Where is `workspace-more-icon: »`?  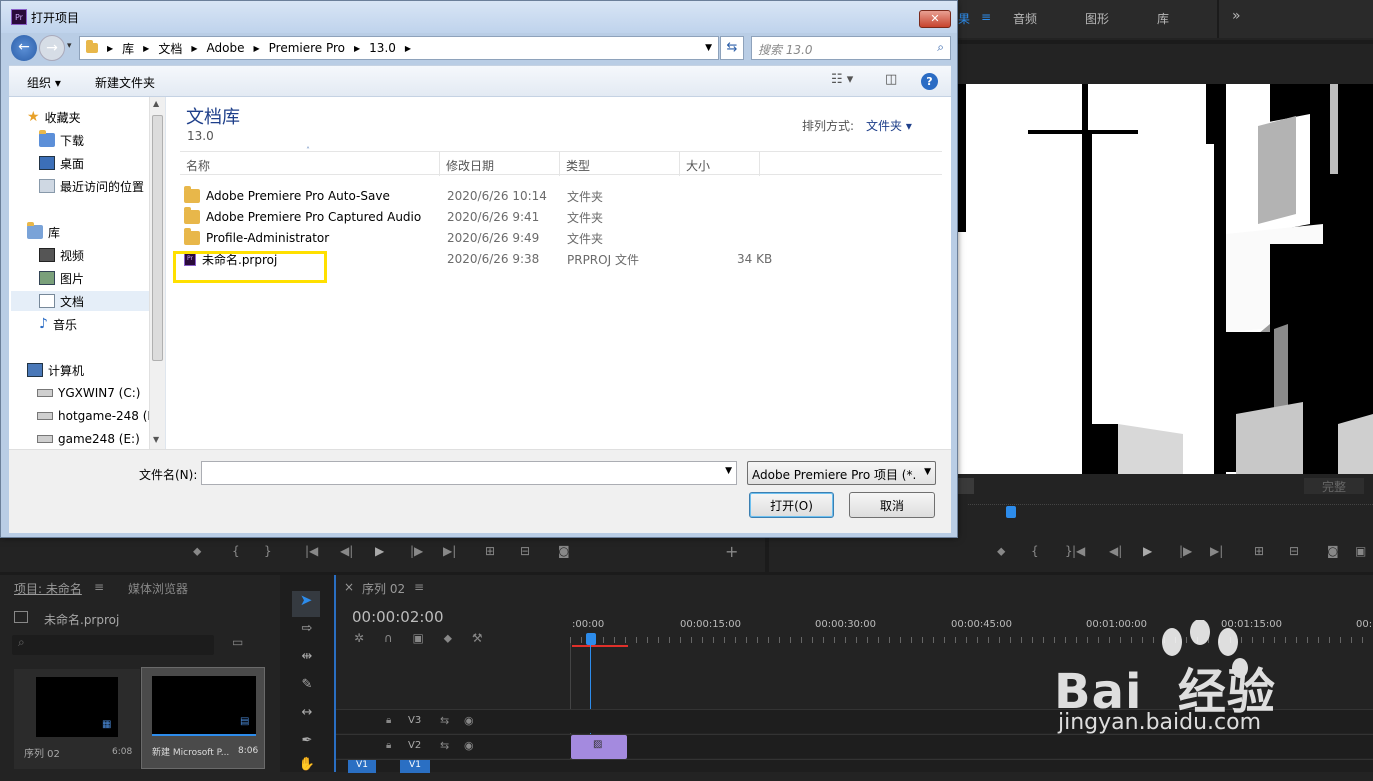
workspace-more-icon: » is located at coordinates (1236, 16).